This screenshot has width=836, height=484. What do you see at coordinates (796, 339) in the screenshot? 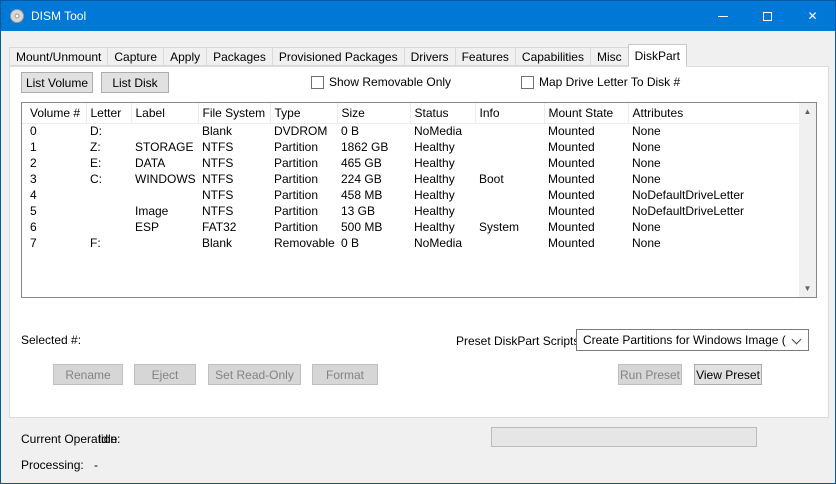
I see `chevron-down-icon` at bounding box center [796, 339].